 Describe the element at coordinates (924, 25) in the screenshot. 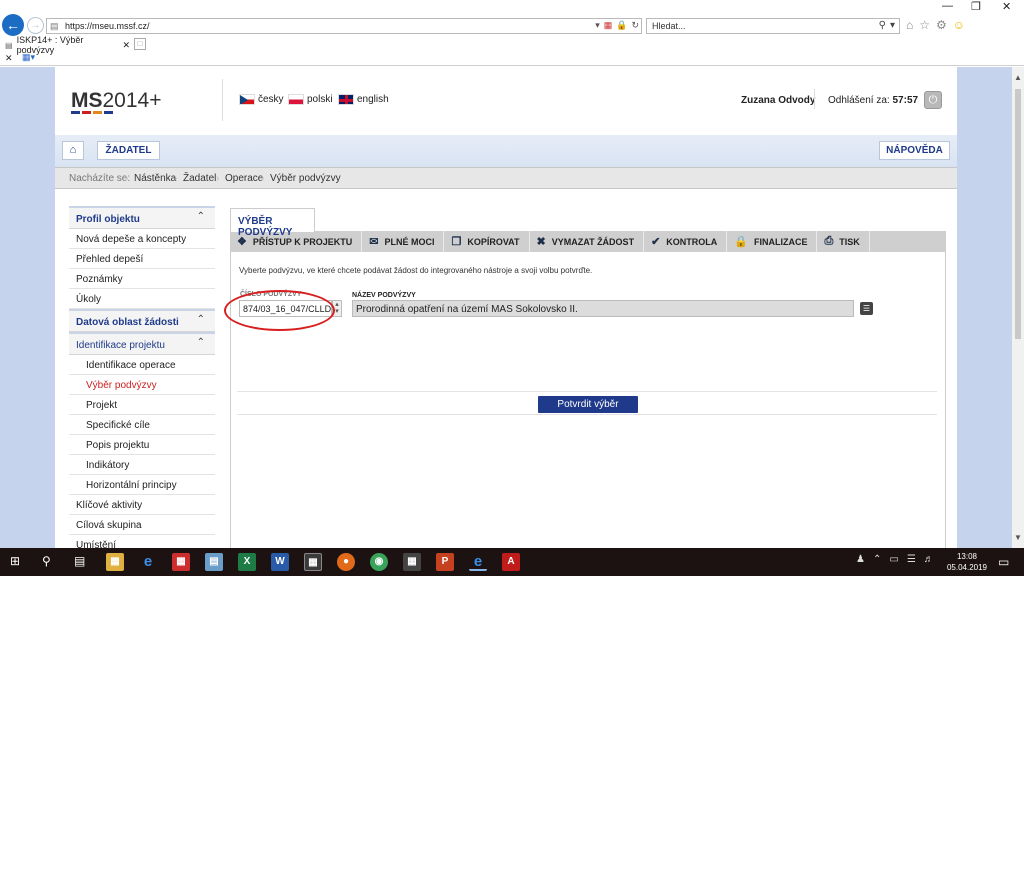

I see `favorites-icon: ☆` at that location.